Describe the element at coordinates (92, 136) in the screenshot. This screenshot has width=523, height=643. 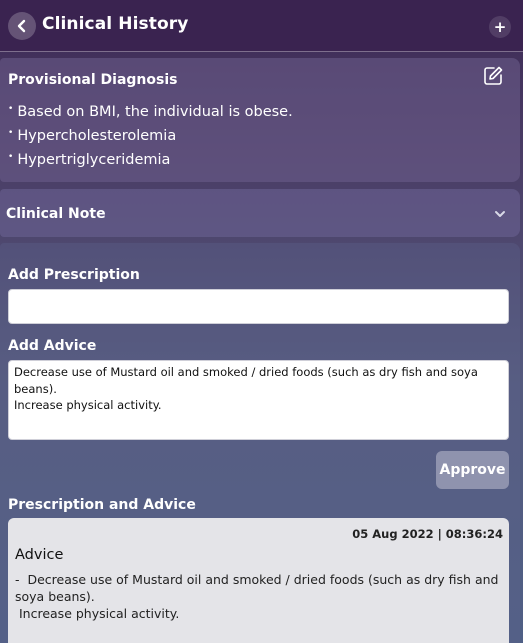
I see `list-item: • Hypercholesterolemia` at that location.